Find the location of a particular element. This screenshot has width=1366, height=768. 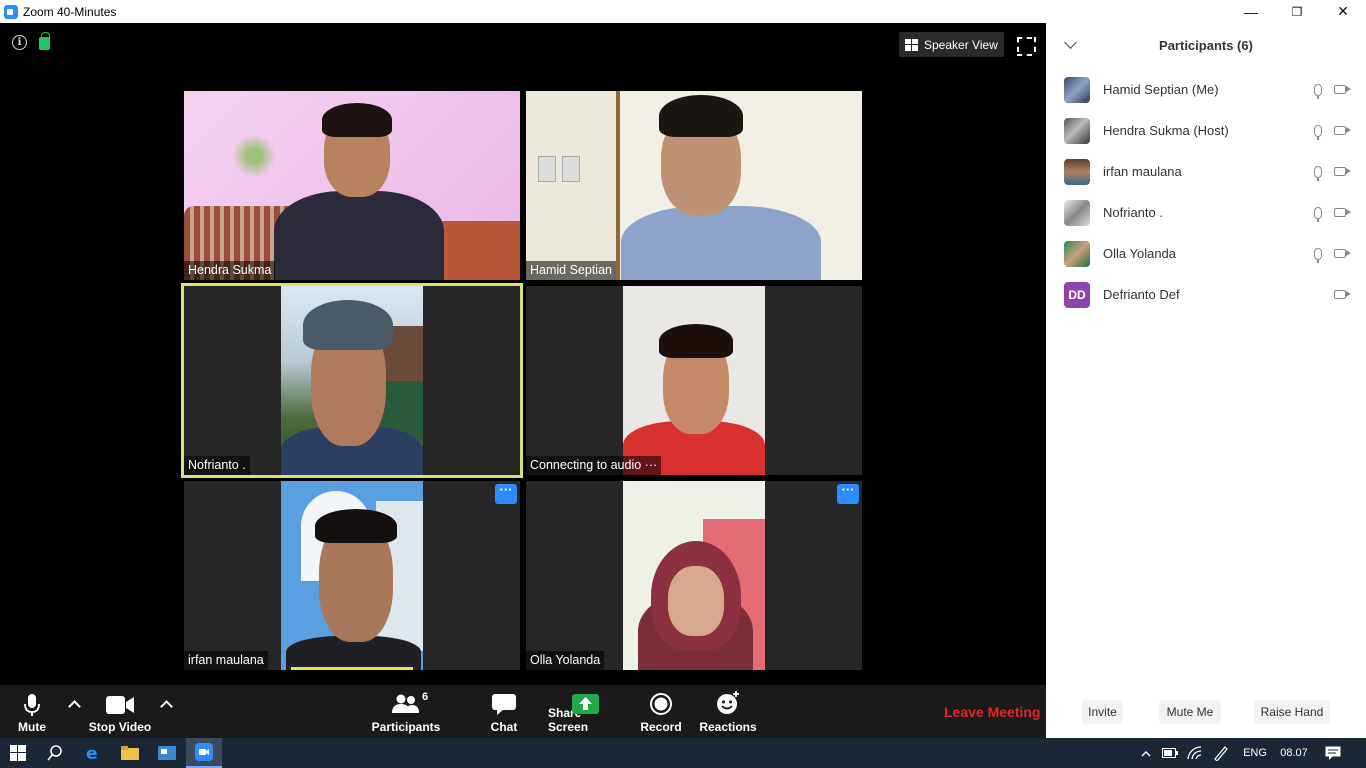

connecting-dots: ··· is located at coordinates (651, 465).